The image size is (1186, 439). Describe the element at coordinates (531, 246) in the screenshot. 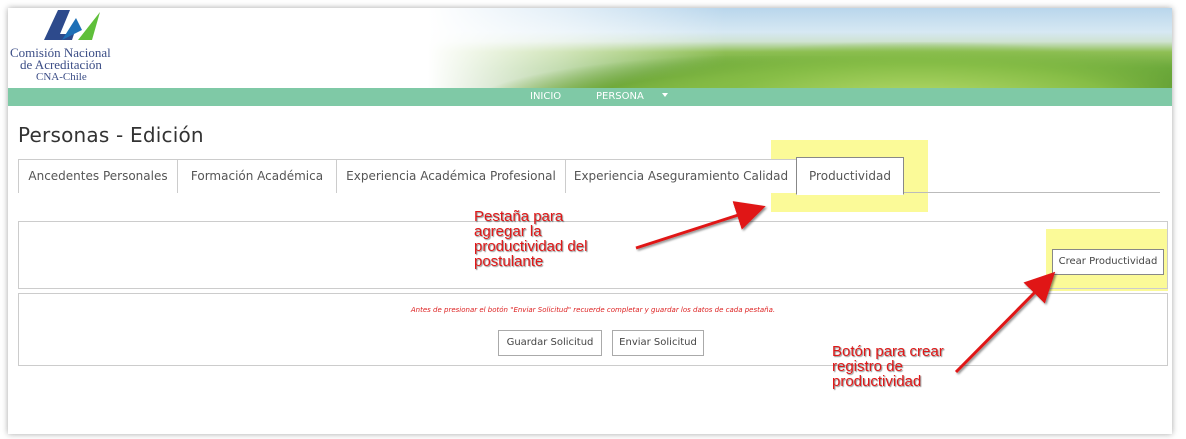

I see `tab-annotation-line: productividad del` at that location.